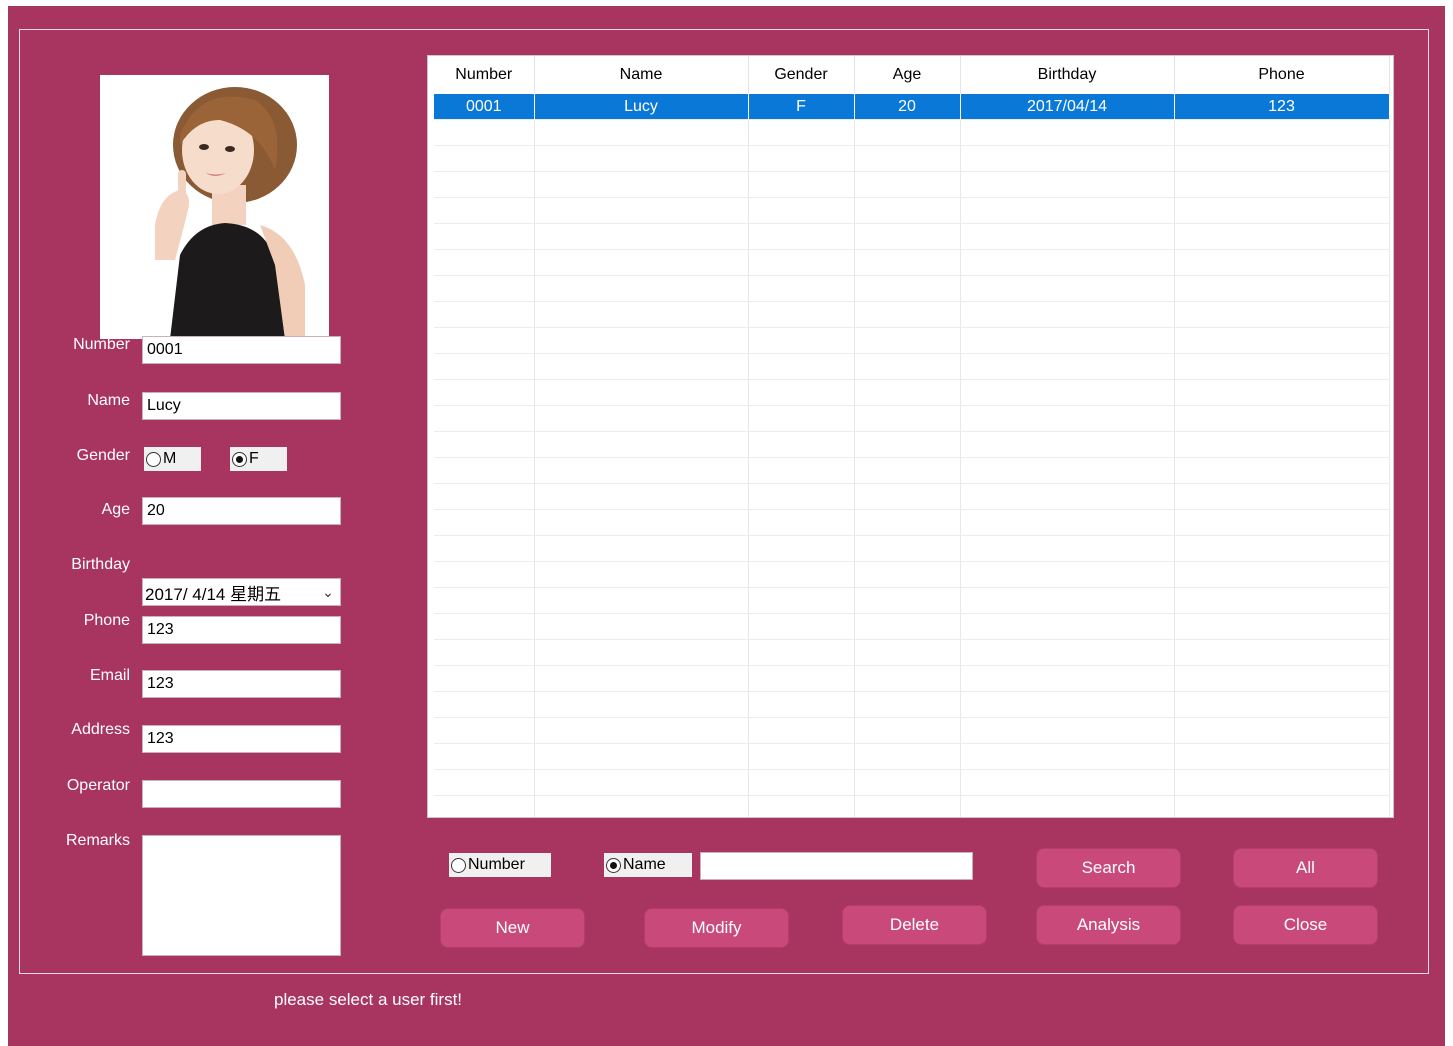  Describe the element at coordinates (1282, 75) in the screenshot. I see `column-header-phone: Phone` at that location.